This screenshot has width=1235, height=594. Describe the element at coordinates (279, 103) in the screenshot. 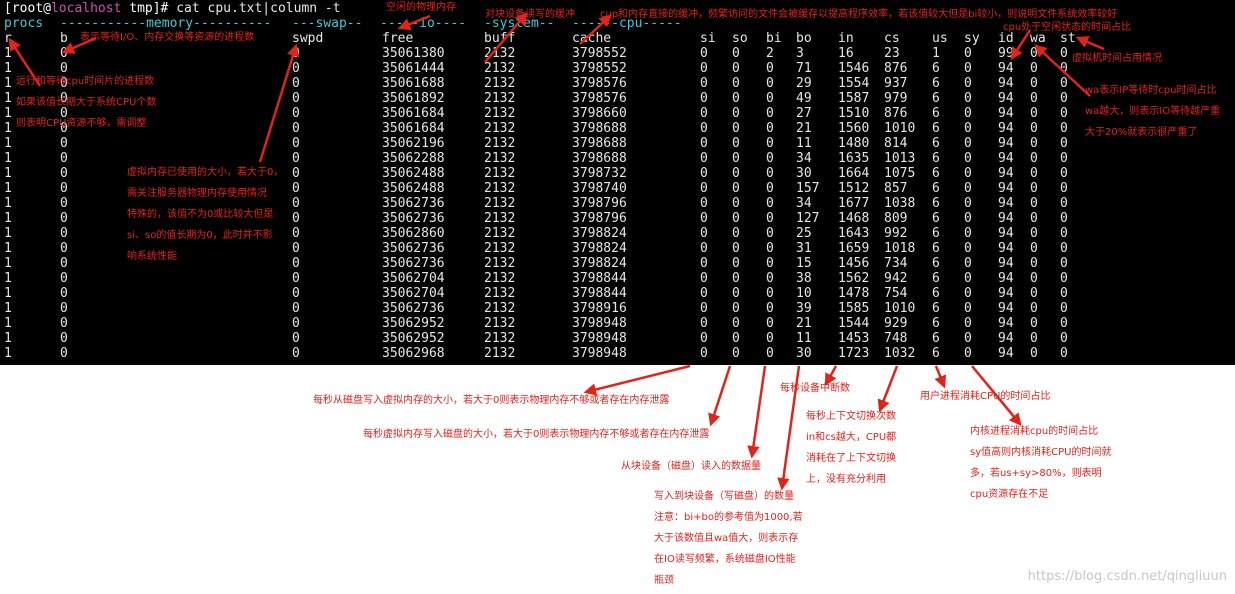

I see `arrow-swpd` at that location.